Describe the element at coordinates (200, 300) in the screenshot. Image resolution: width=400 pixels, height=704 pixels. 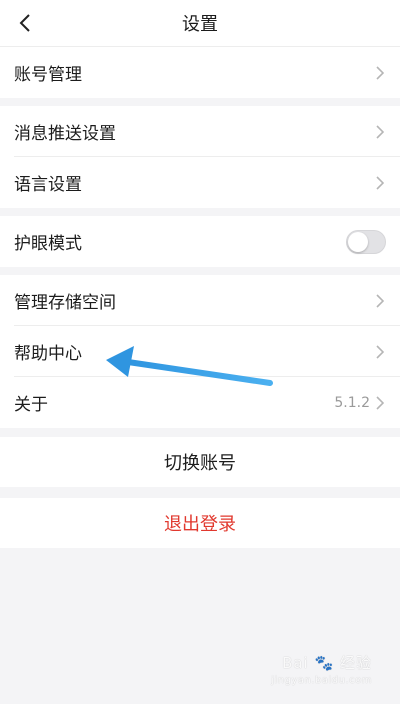
I see `settings-item-storage: 管理存储空间` at that location.